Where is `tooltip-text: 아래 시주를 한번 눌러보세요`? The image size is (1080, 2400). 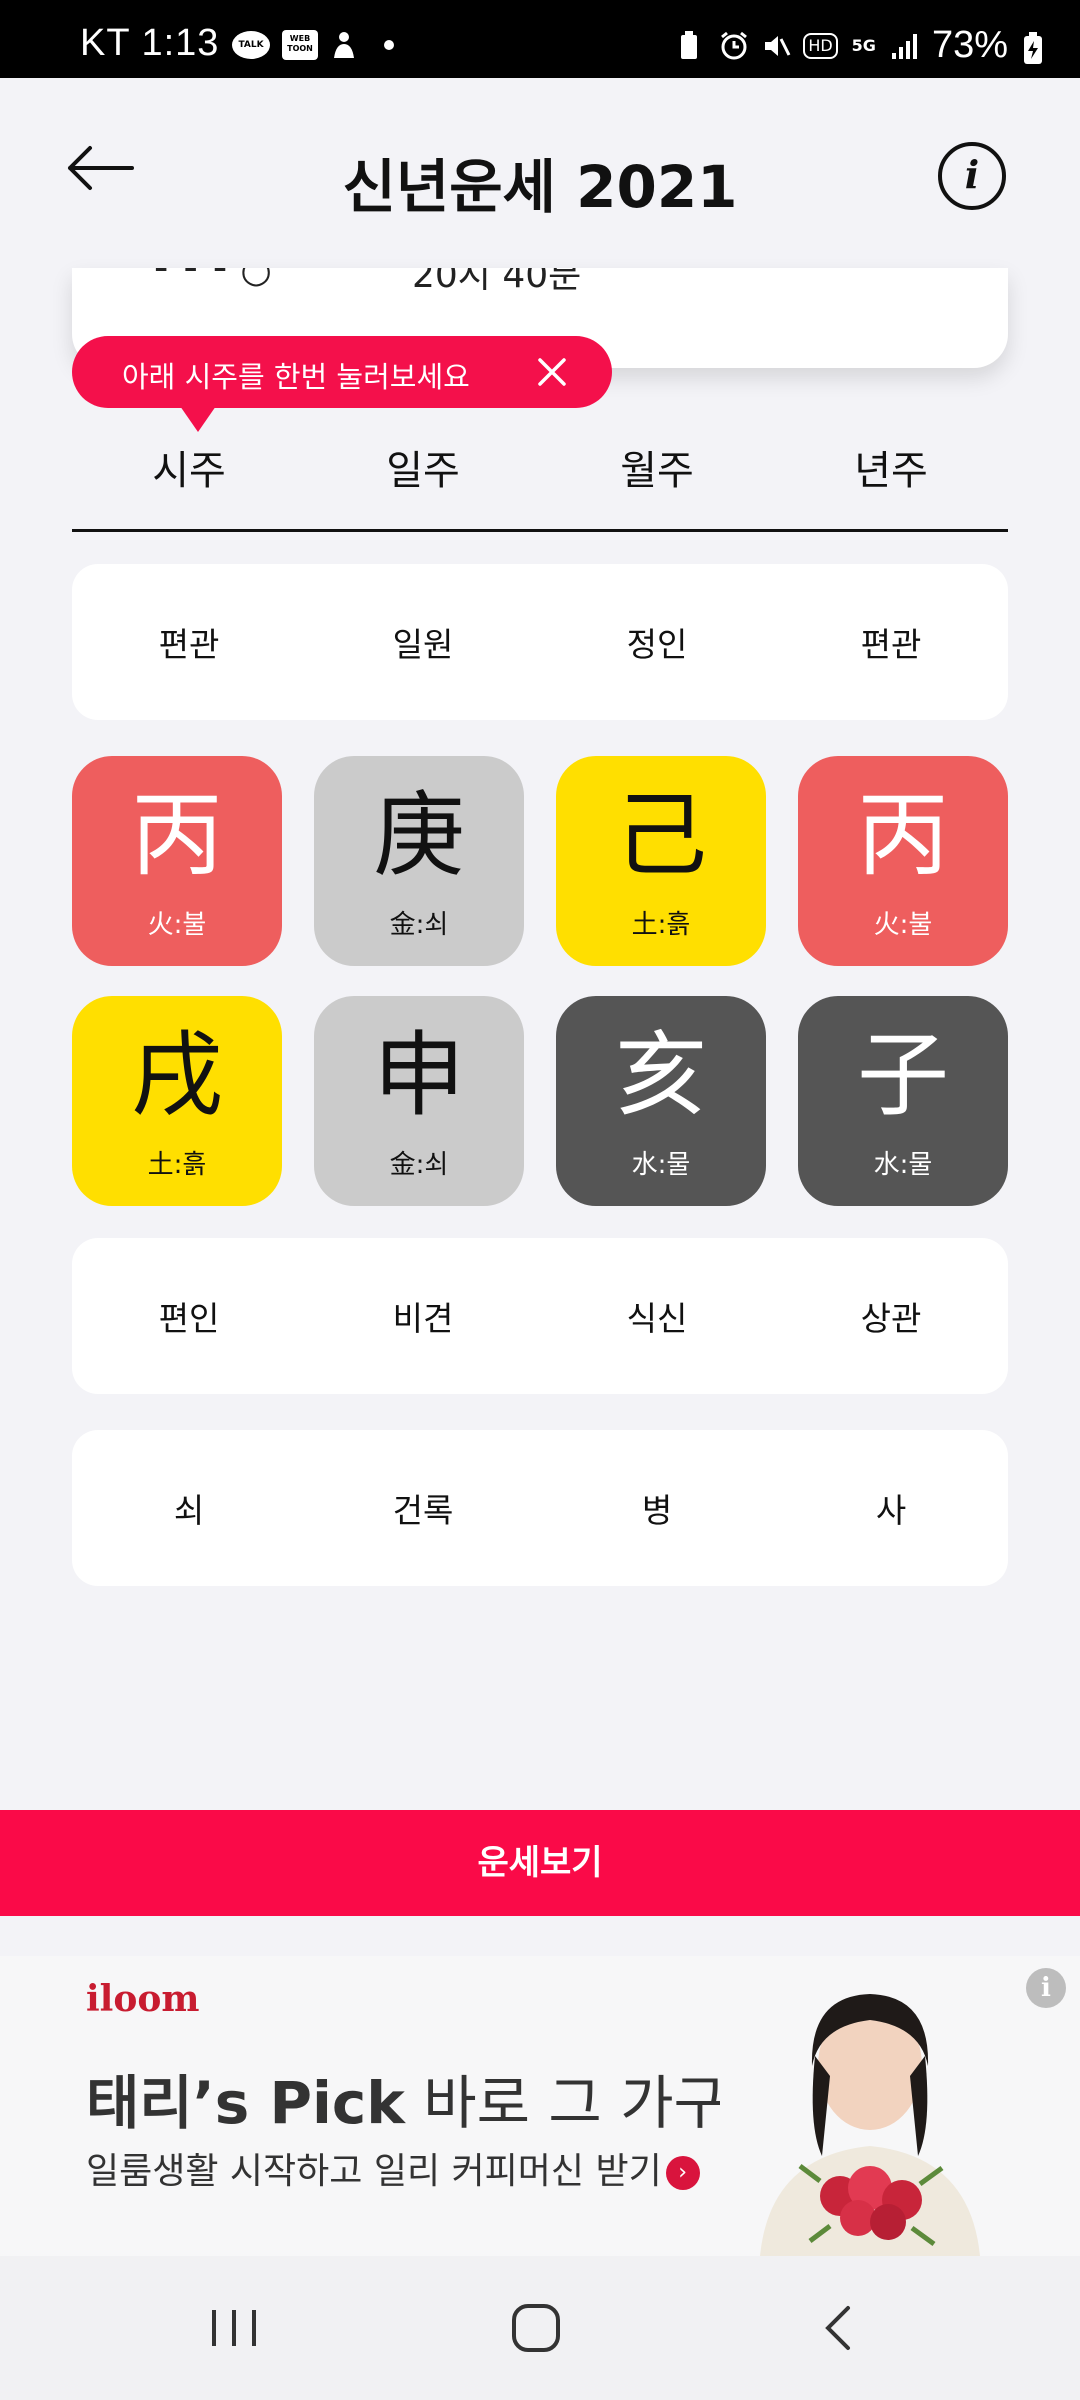
tooltip-text: 아래 시주를 한번 눌러보세요 is located at coordinates (296, 377).